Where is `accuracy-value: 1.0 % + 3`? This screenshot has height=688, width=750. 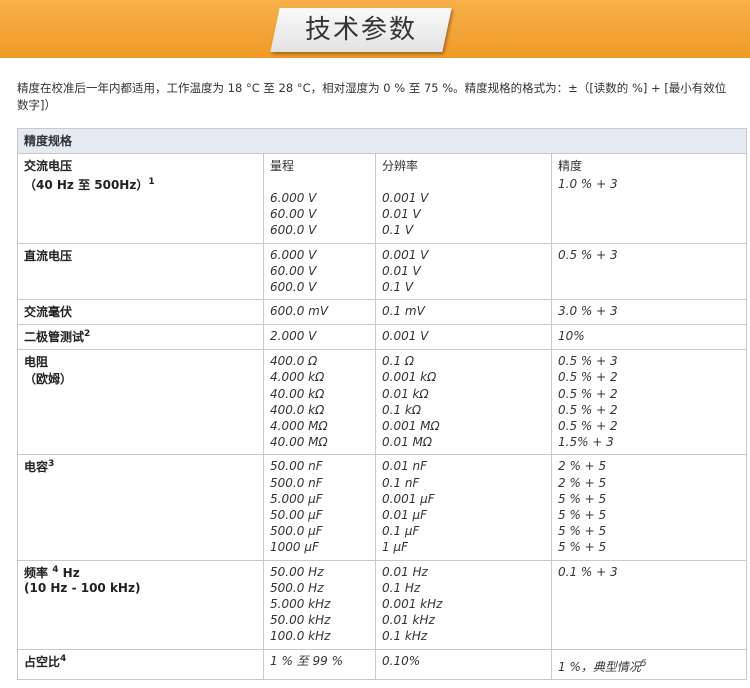 accuracy-value: 1.0 % + 3 is located at coordinates (588, 184).